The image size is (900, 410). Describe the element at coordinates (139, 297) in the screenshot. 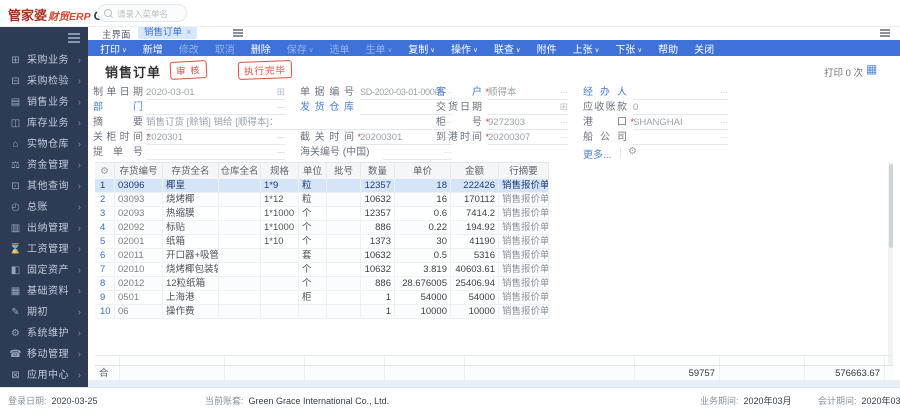

I see `item-code-cell: 0501` at that location.